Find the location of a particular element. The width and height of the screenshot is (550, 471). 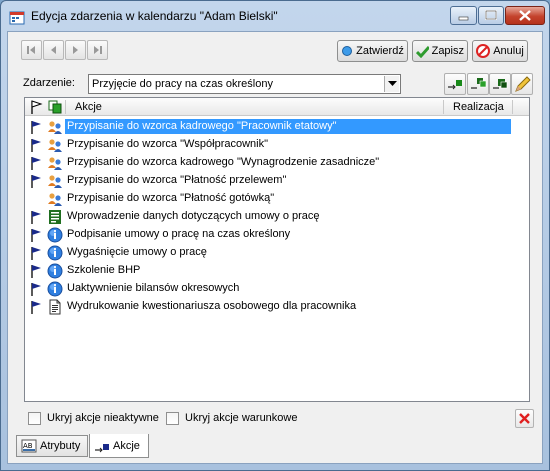

list-item-label: Uaktywnienie bilansów okresowych is located at coordinates (153, 288).